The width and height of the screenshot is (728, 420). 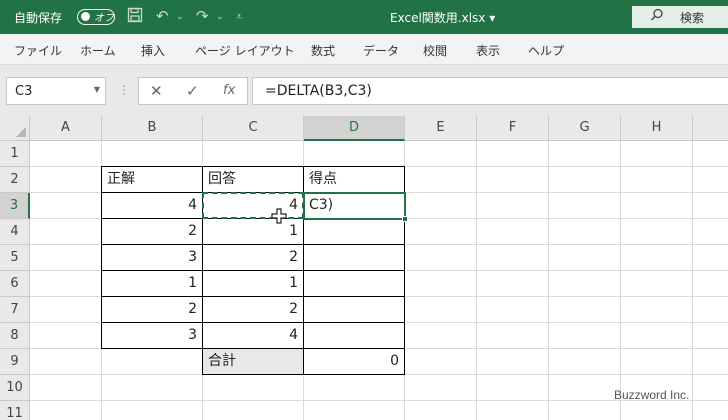 What do you see at coordinates (253, 335) in the screenshot?
I see `cell-c8: 4` at bounding box center [253, 335].